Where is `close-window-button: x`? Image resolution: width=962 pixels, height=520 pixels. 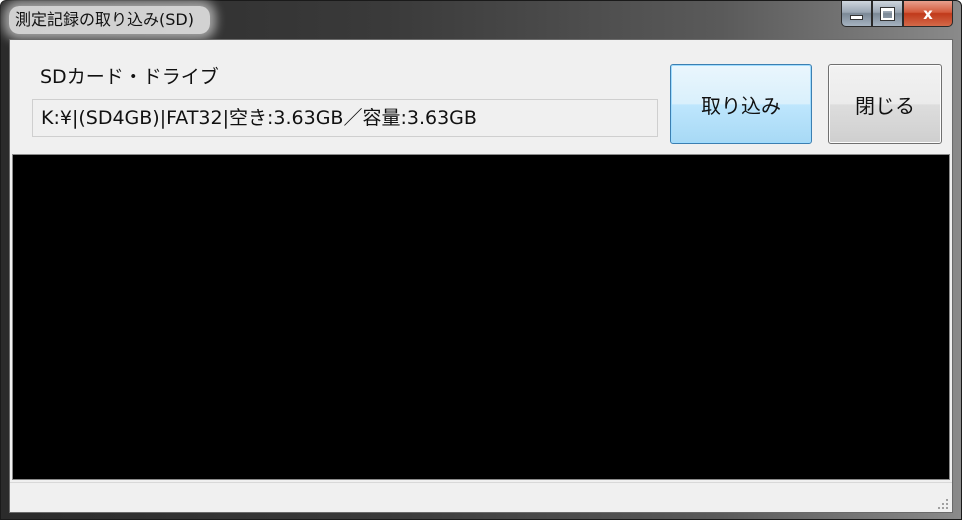
close-window-button: x is located at coordinates (928, 14).